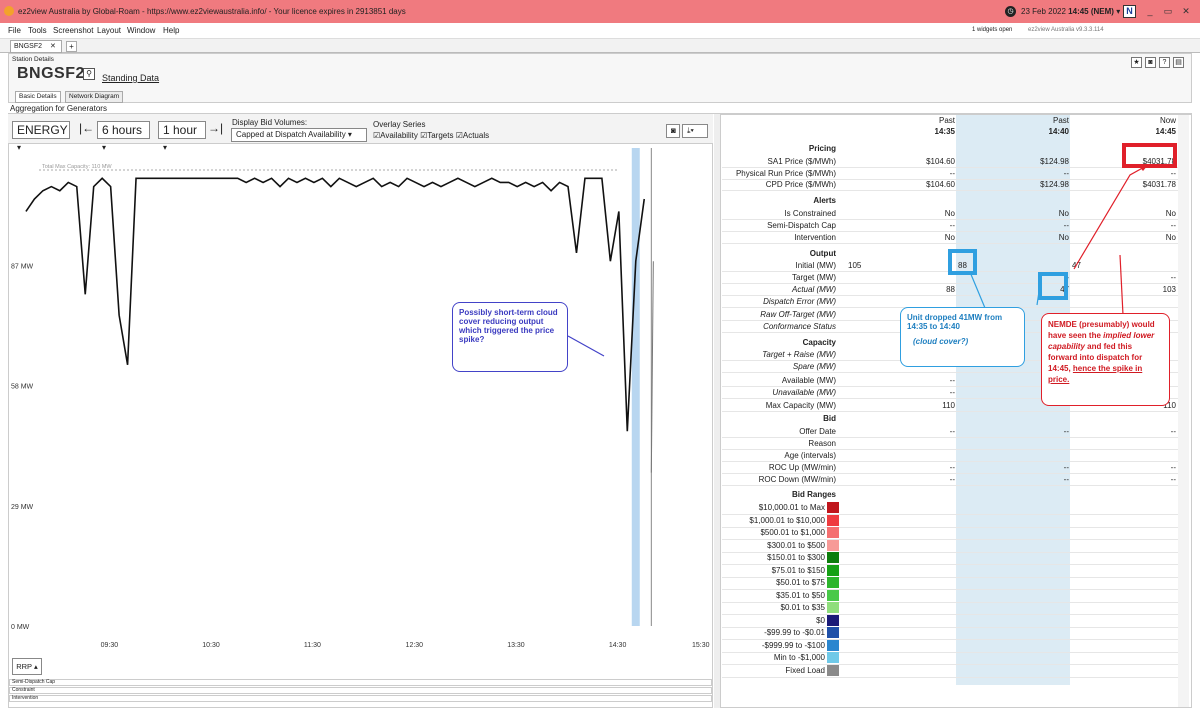 The height and width of the screenshot is (716, 1200). What do you see at coordinates (941, 341) in the screenshot?
I see `cloud-question-text: (cloud cover?)` at bounding box center [941, 341].